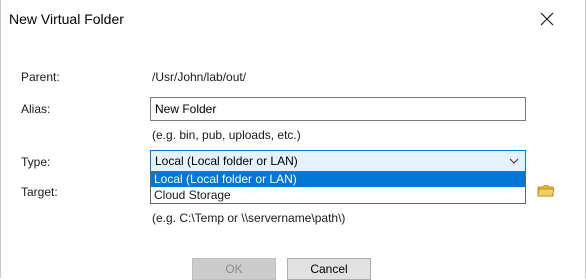 This screenshot has height=280, width=586. What do you see at coordinates (226, 135) in the screenshot?
I see `alias-hint: (e.g. bin, pub, uploads, etc.)` at bounding box center [226, 135].